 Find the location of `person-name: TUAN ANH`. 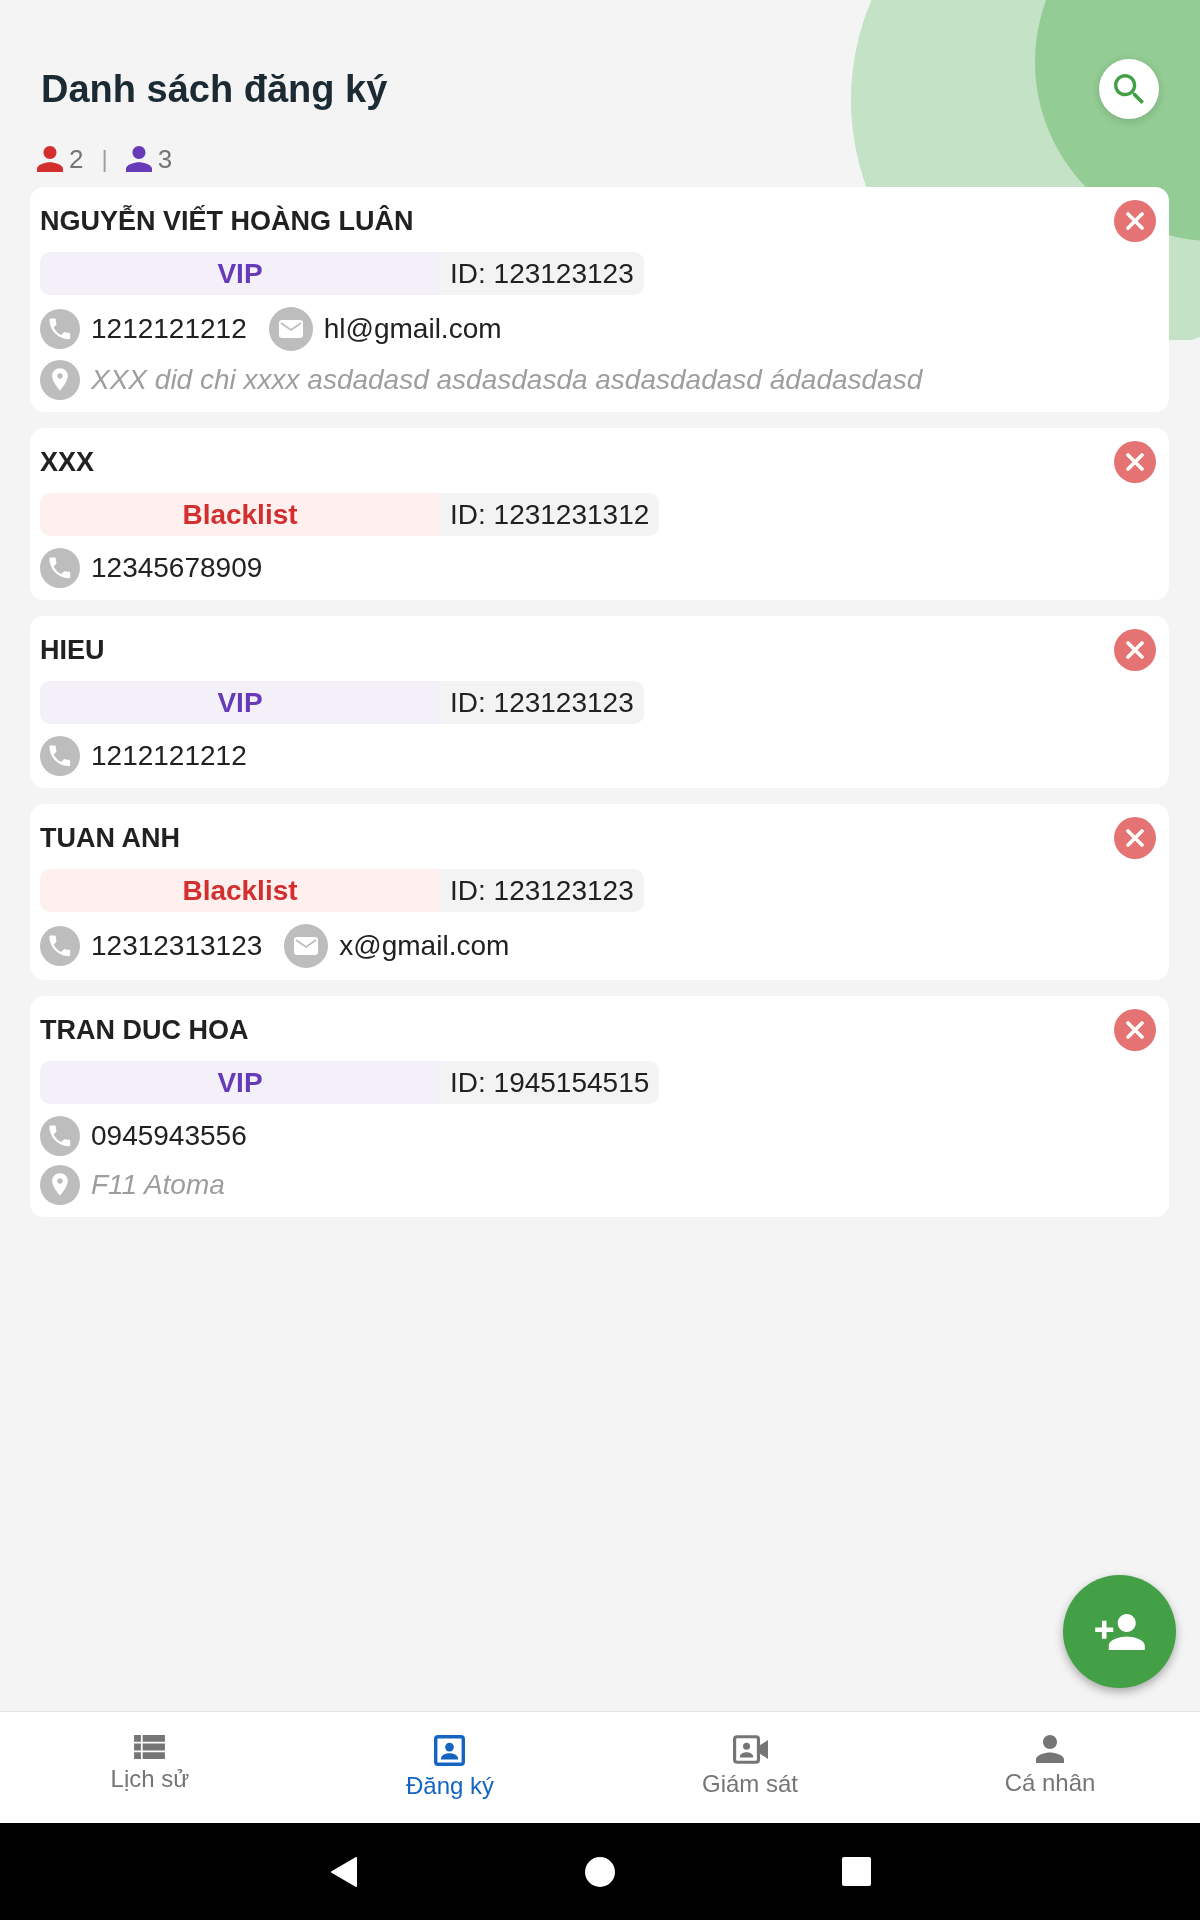

person-name: TUAN ANH is located at coordinates (110, 838).